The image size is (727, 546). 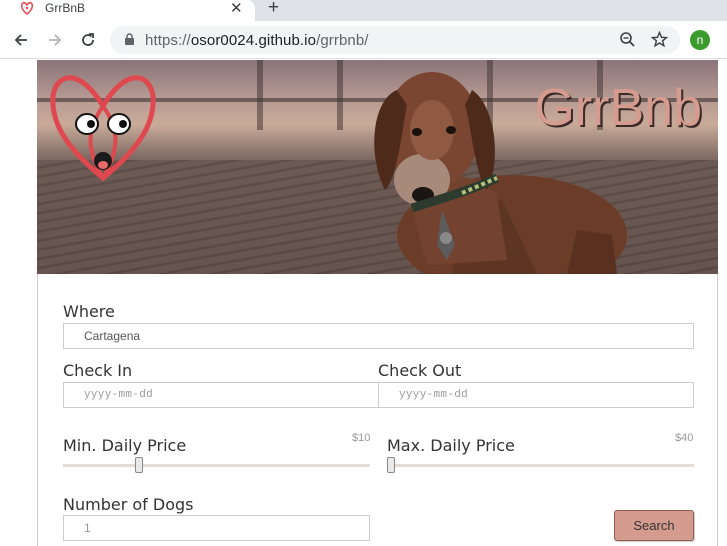 I want to click on max-price-value: $40, so click(x=684, y=438).